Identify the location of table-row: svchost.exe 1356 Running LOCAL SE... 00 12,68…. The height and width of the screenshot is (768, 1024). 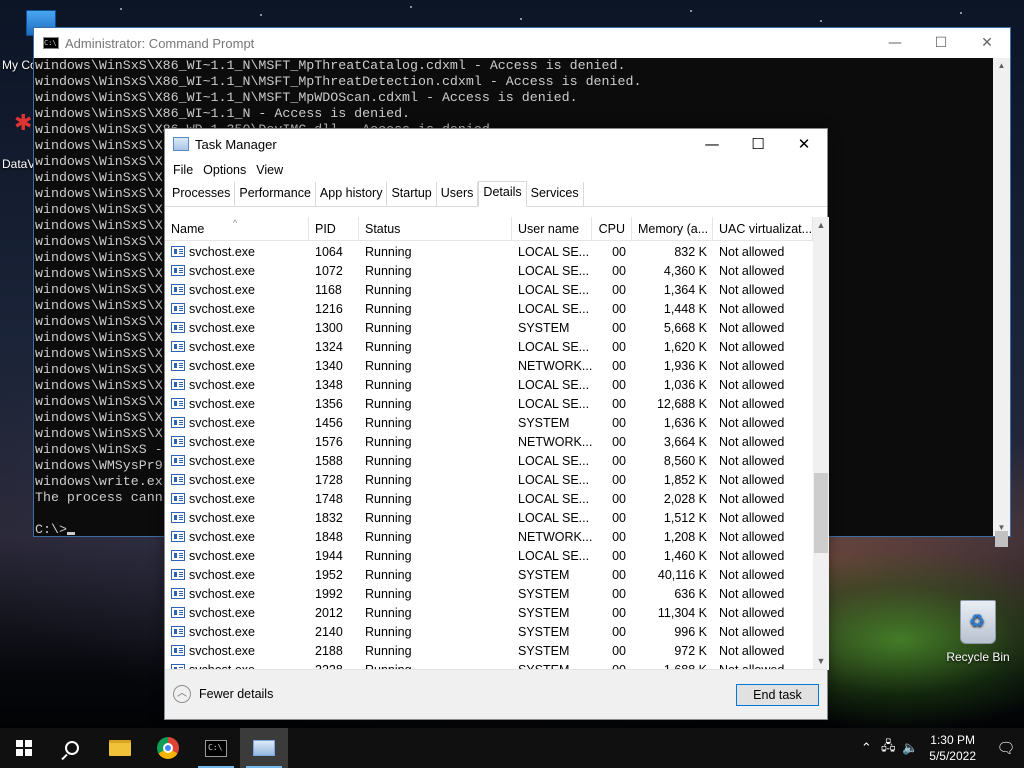
(489, 403).